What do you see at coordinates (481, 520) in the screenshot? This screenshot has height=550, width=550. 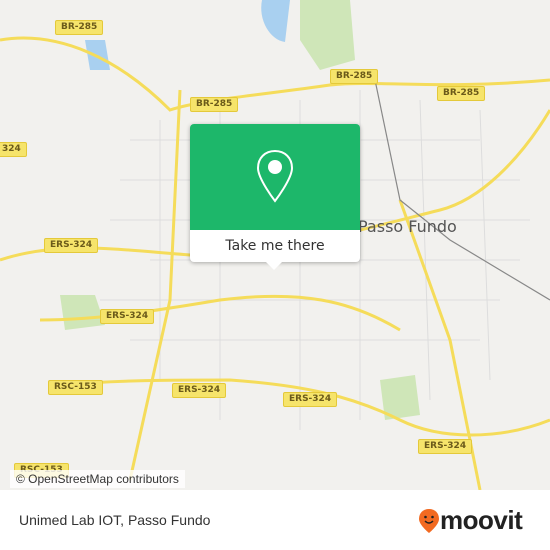 I see `moovit-wordmark: moovit` at bounding box center [481, 520].